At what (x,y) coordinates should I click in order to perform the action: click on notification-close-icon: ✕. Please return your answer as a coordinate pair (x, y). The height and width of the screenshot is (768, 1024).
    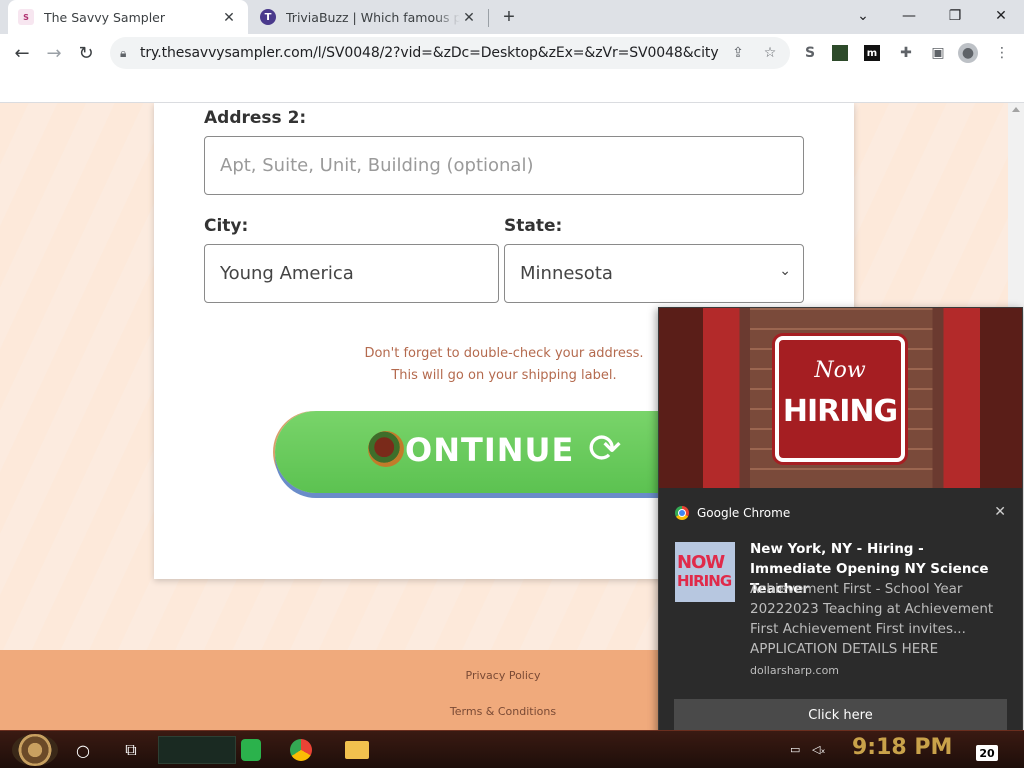
    Looking at the image, I should click on (1000, 512).